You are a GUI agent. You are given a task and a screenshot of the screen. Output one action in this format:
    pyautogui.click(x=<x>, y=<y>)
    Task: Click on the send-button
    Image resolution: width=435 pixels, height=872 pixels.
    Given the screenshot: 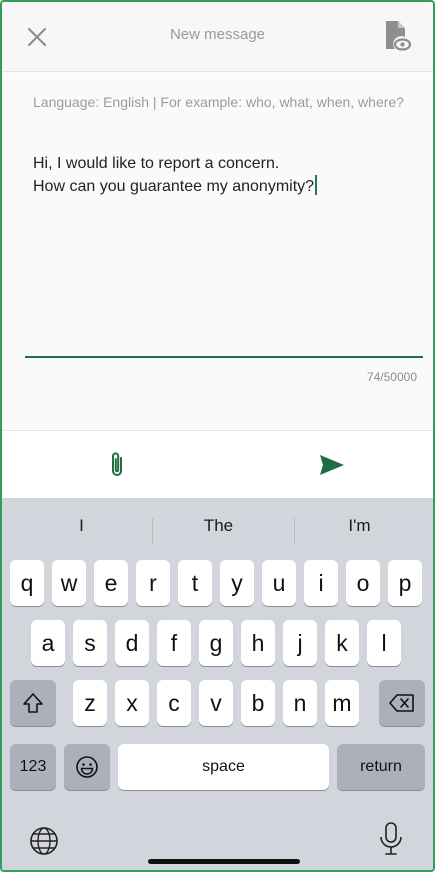 What is the action you would take?
    pyautogui.click(x=332, y=465)
    